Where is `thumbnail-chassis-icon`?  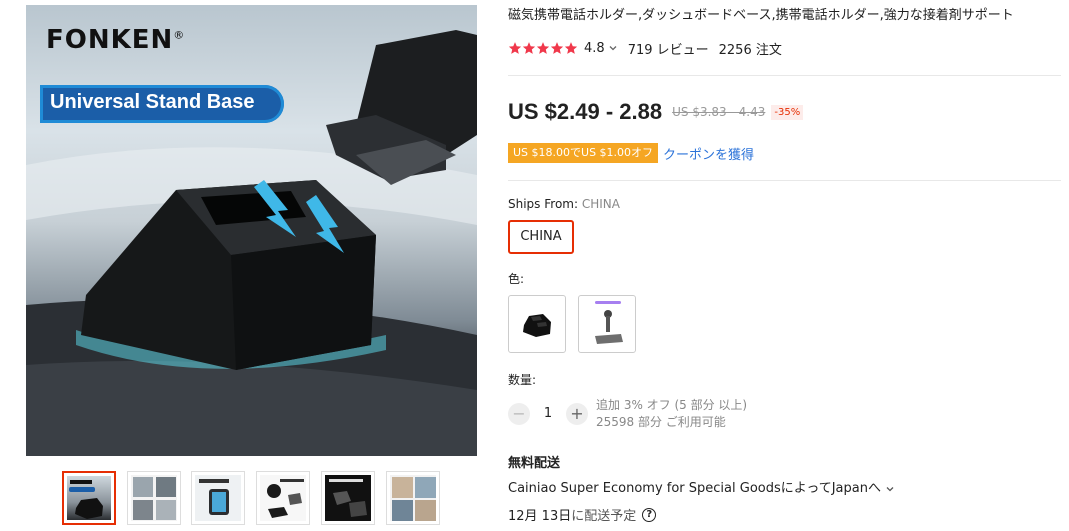 thumbnail-chassis-icon is located at coordinates (214, 497).